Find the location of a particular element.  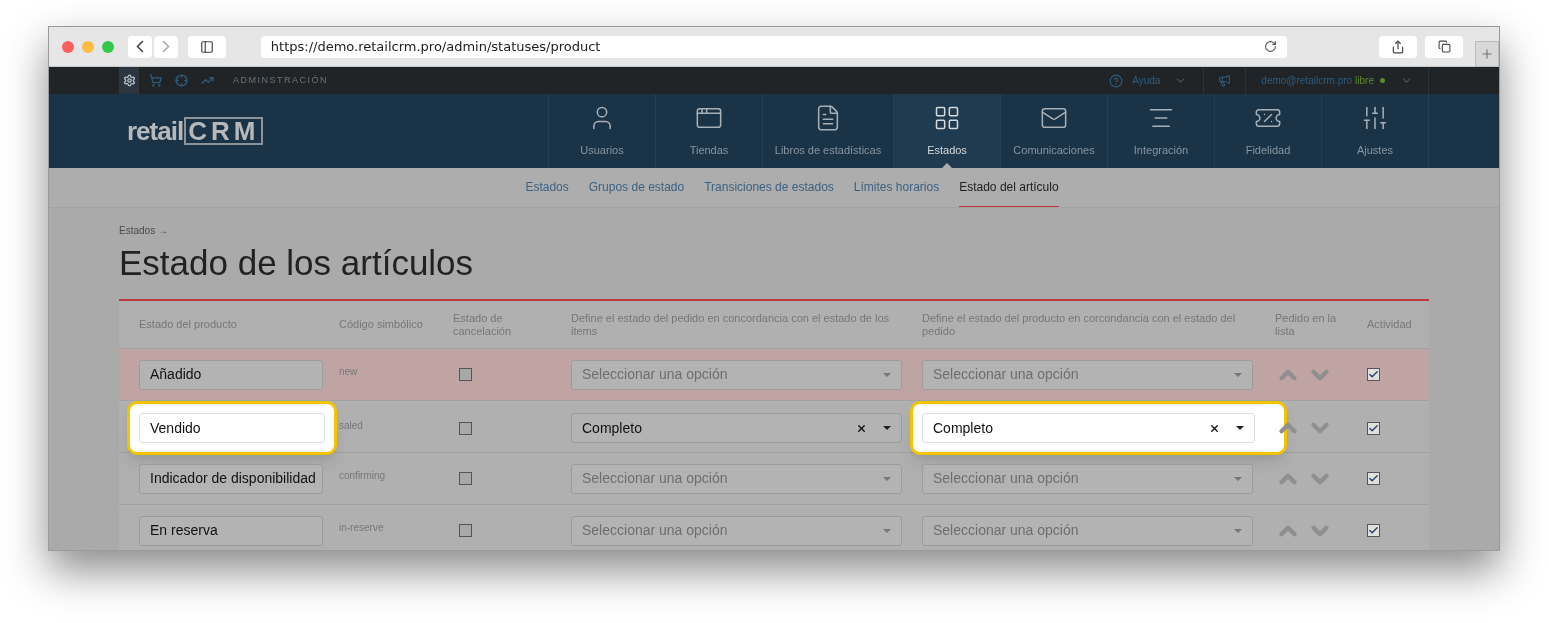

name-input: Vendido is located at coordinates (232, 428).